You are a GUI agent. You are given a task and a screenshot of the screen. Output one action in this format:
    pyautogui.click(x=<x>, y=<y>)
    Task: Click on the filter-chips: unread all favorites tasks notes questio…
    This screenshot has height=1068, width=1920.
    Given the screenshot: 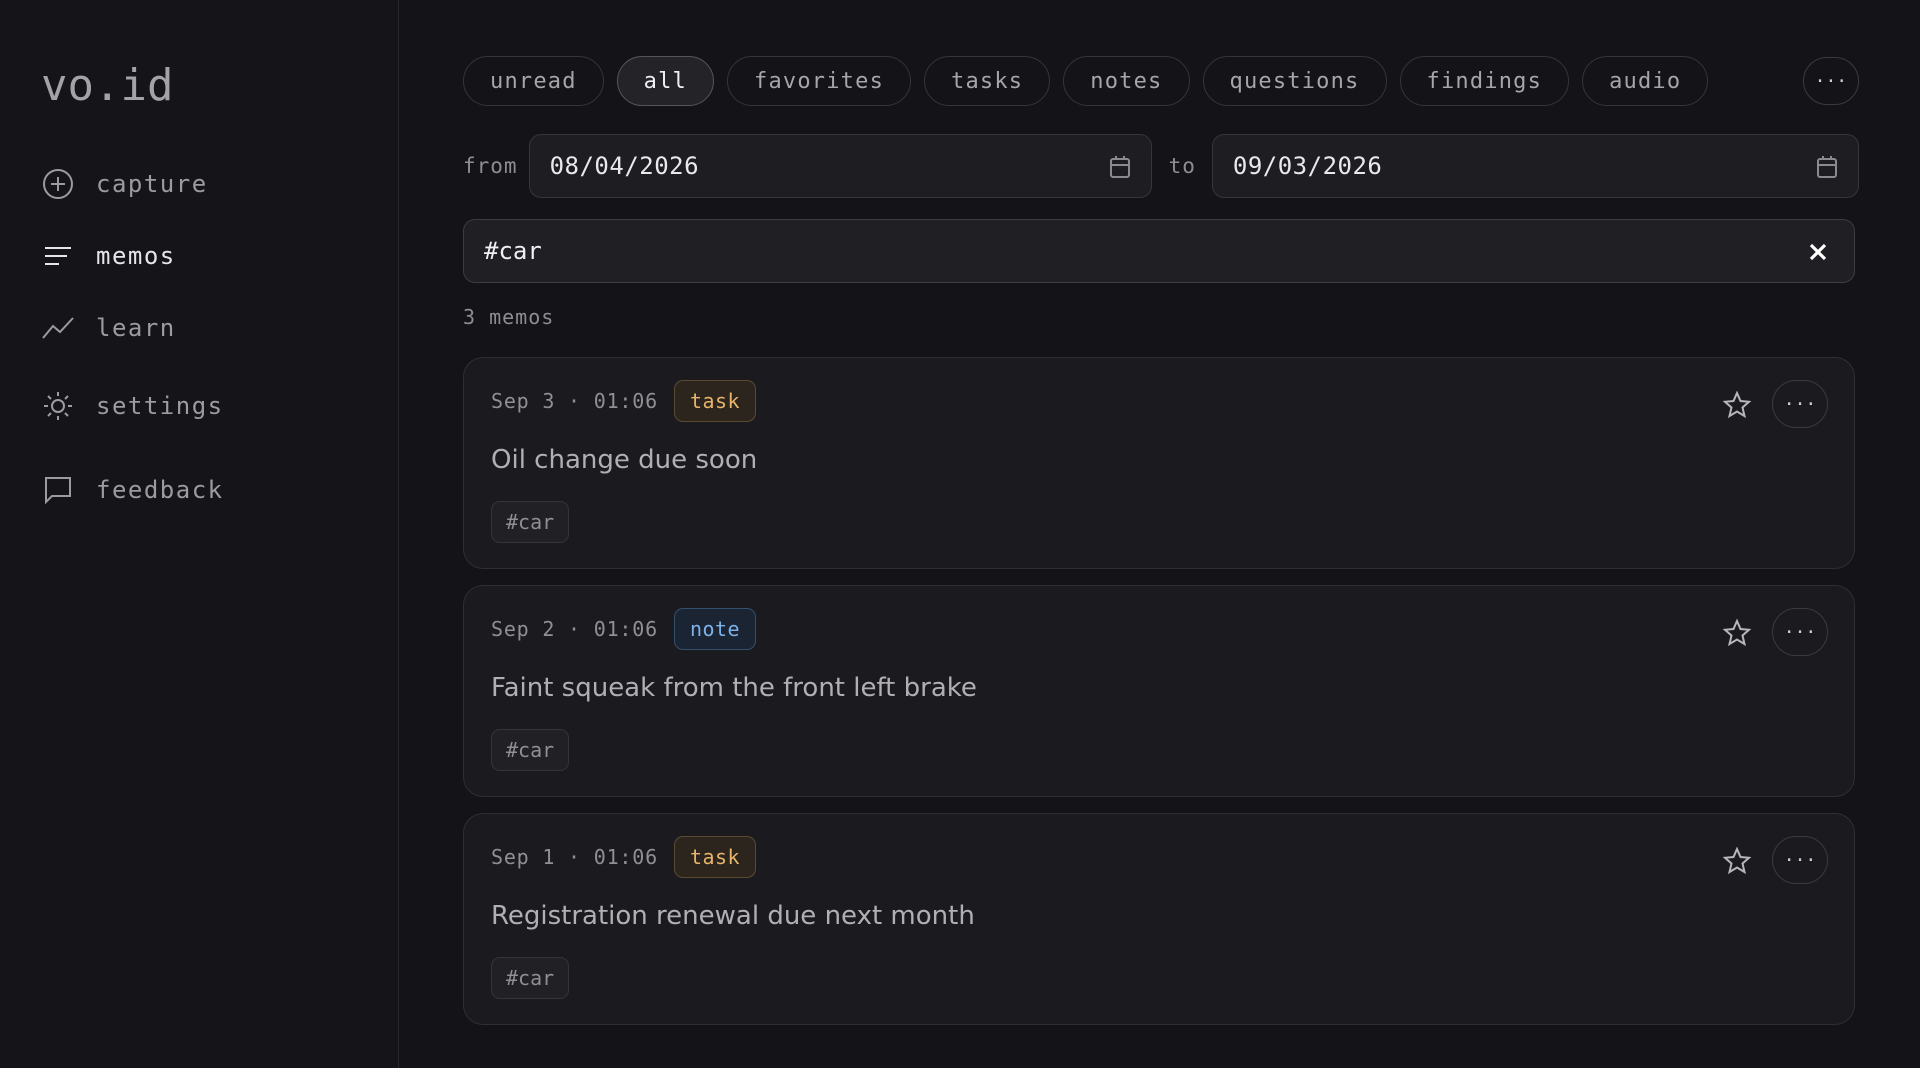 What is the action you would take?
    pyautogui.click(x=1161, y=81)
    